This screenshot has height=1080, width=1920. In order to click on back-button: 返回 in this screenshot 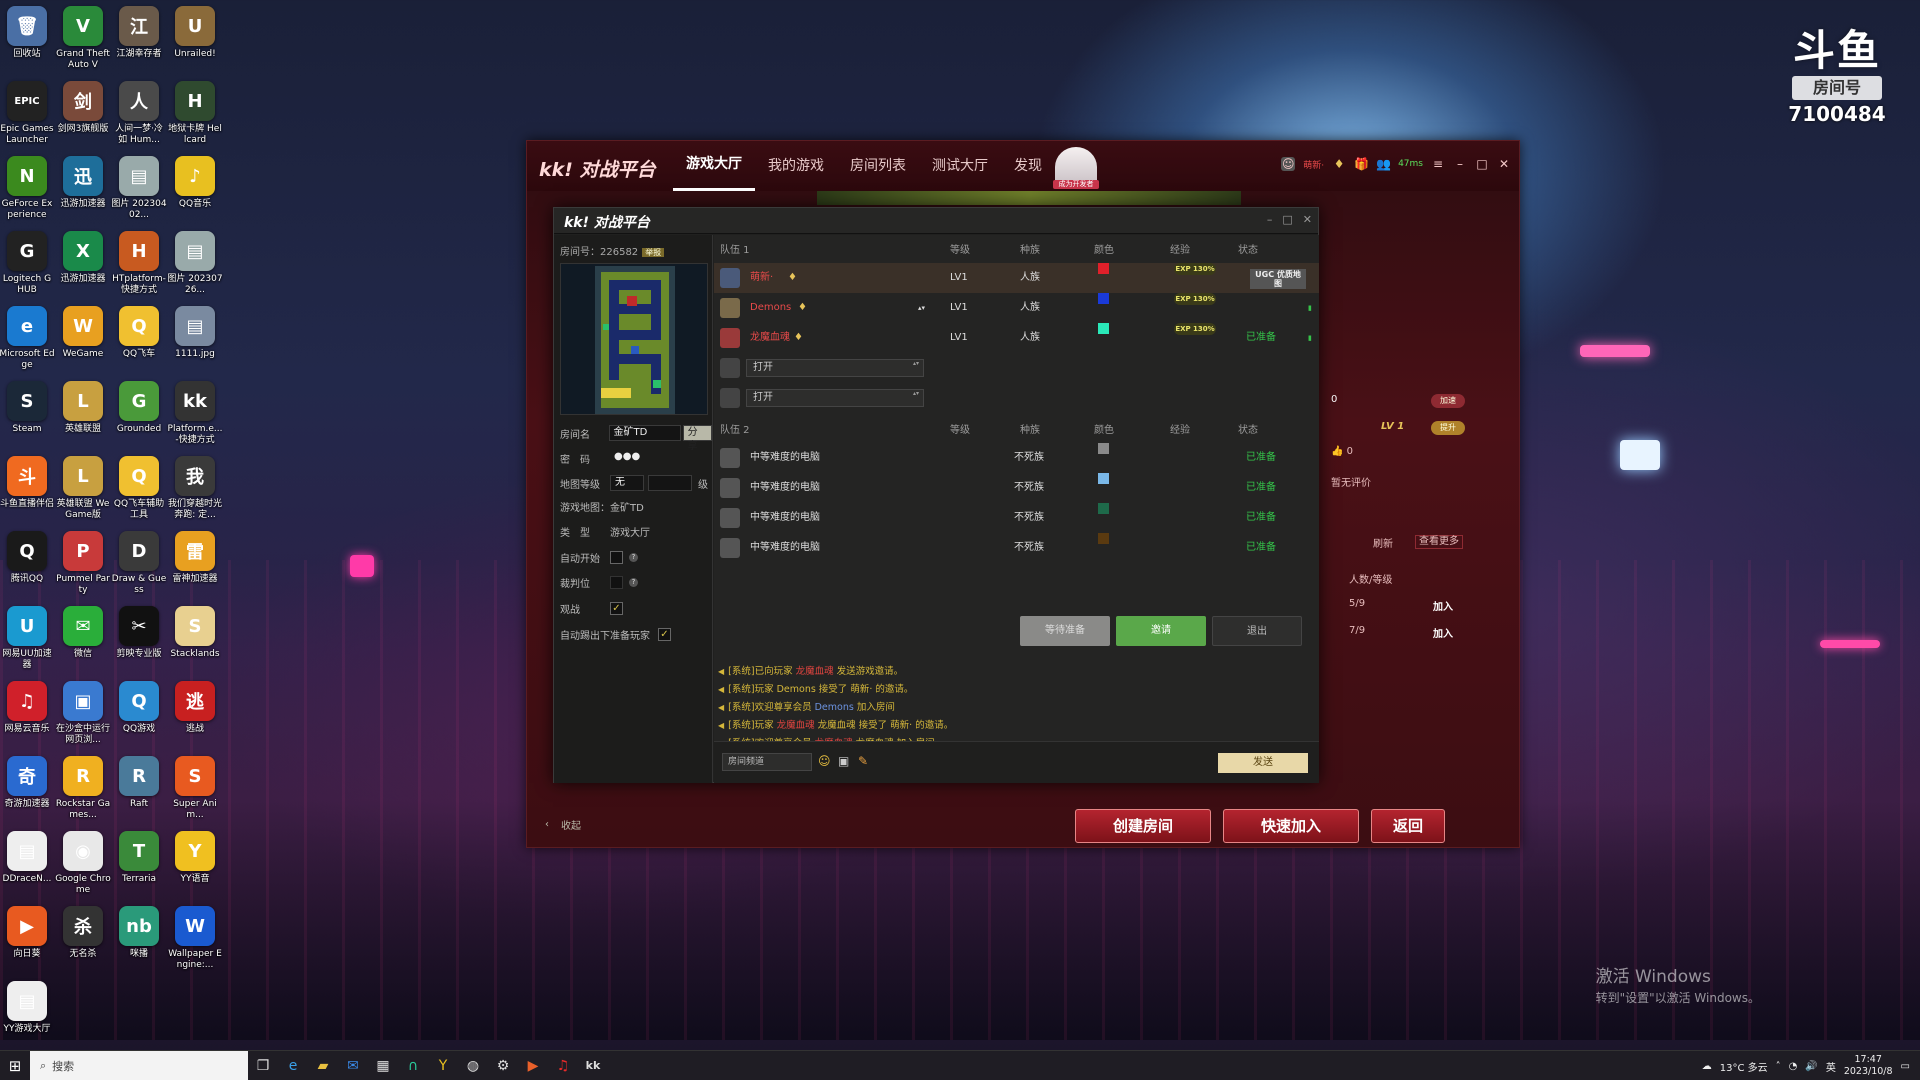, I will do `click(1408, 826)`.